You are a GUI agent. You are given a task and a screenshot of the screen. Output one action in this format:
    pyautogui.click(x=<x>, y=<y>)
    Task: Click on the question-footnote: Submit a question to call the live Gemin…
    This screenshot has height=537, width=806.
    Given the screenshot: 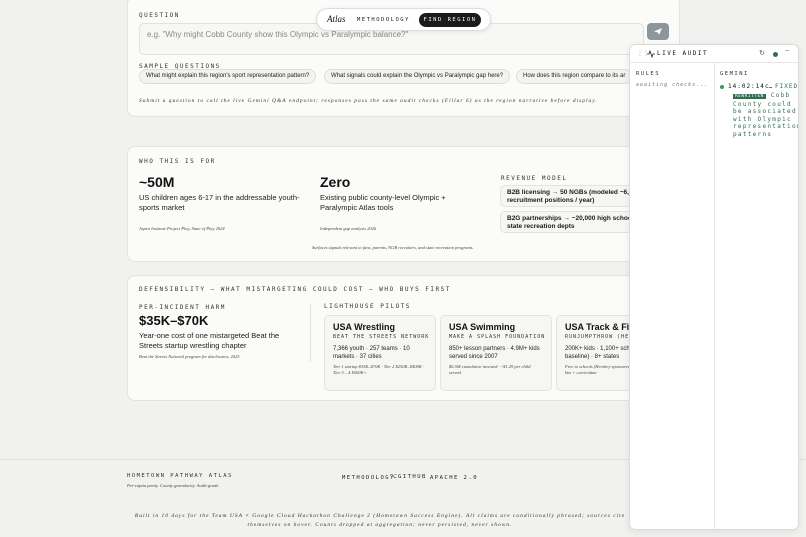 What is the action you would take?
    pyautogui.click(x=368, y=101)
    